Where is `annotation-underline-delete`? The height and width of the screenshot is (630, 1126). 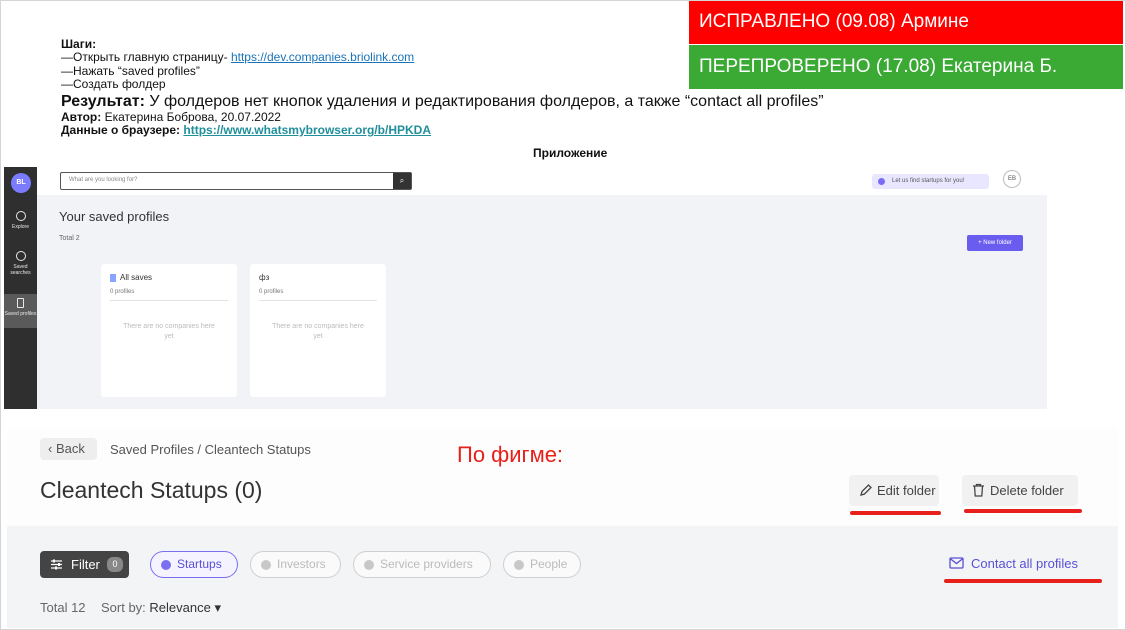 annotation-underline-delete is located at coordinates (1023, 511).